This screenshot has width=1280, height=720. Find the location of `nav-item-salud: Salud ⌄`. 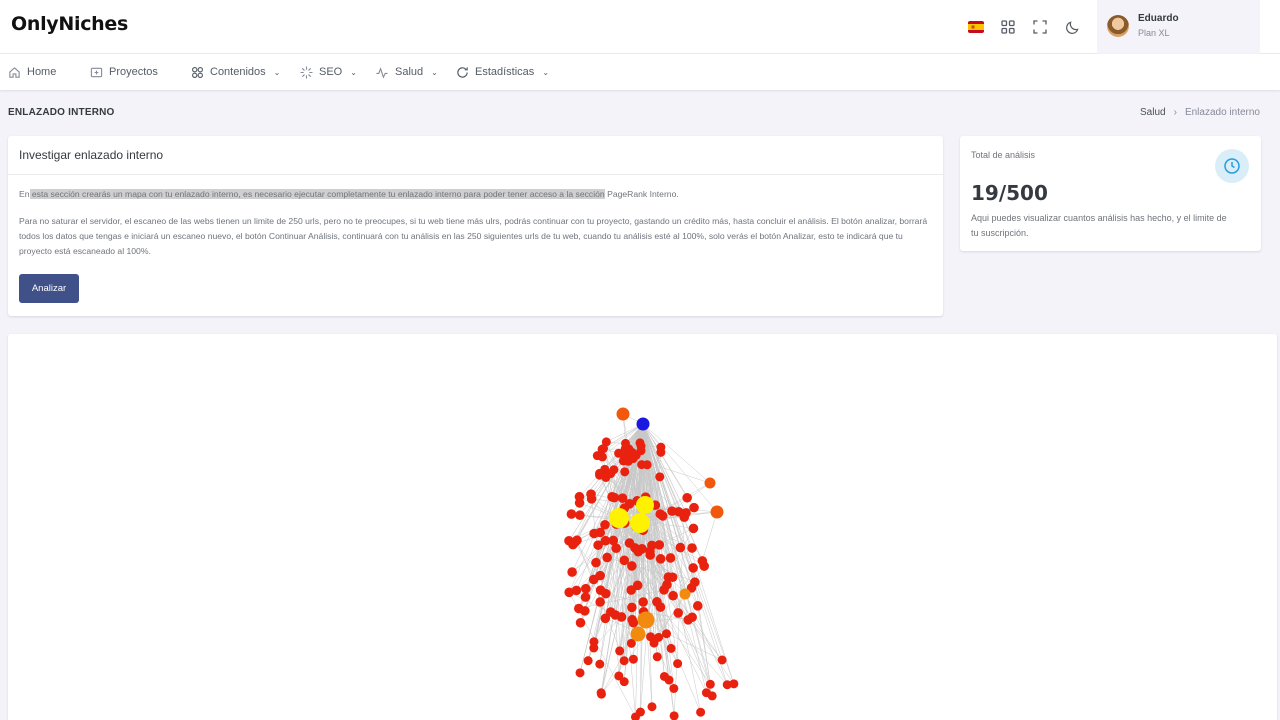

nav-item-salud: Salud ⌄ is located at coordinates (406, 72).